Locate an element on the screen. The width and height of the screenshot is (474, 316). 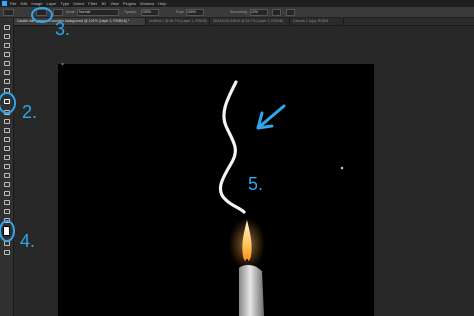
annotation-circle-brush-tool is located at coordinates (8, 103).